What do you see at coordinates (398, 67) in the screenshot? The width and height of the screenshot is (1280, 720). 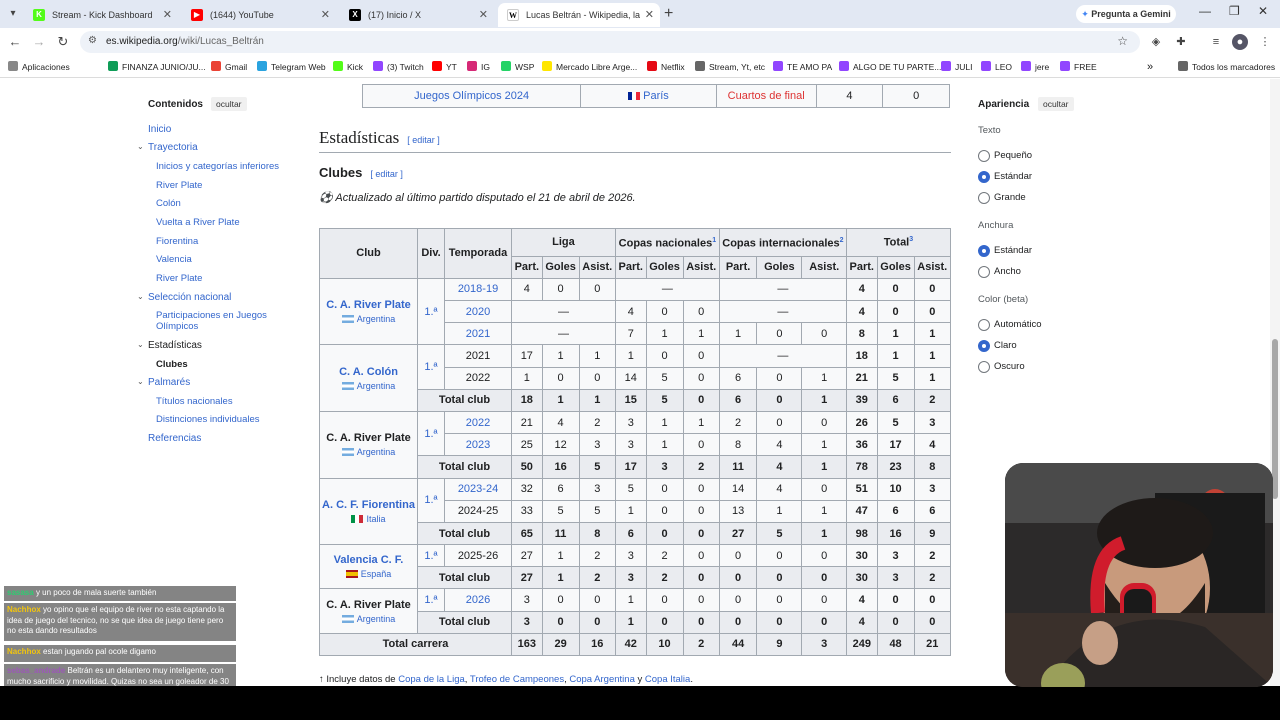 I see `bookmark-5: (3) Twitch` at bounding box center [398, 67].